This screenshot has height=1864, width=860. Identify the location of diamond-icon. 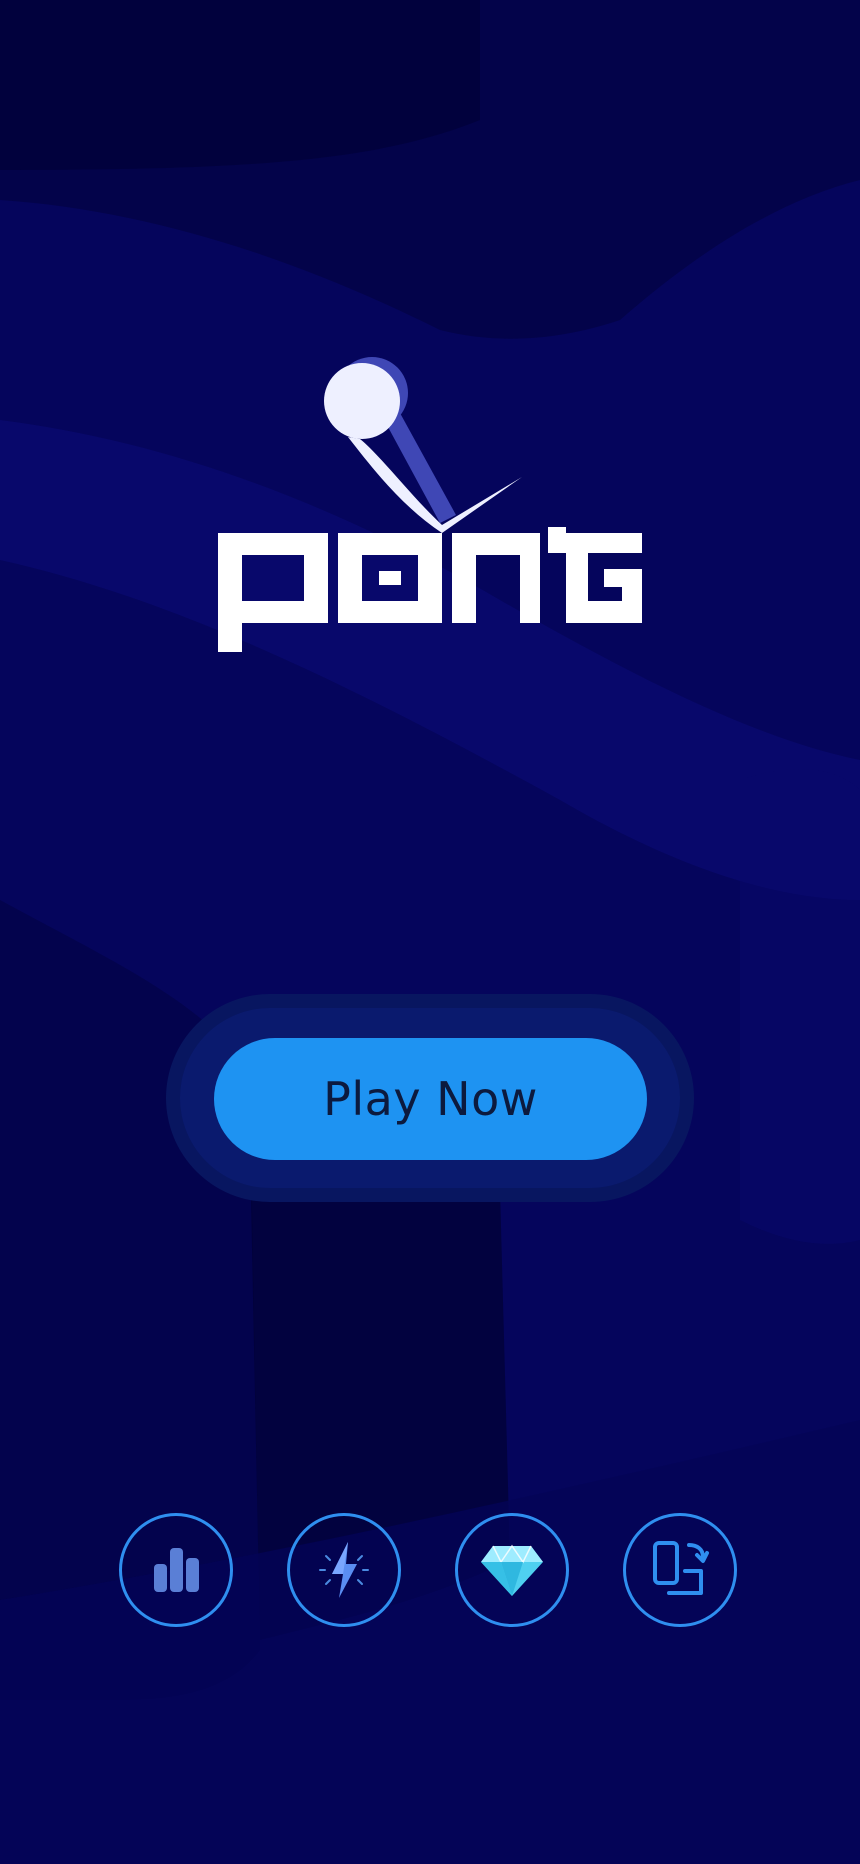
(512, 1570).